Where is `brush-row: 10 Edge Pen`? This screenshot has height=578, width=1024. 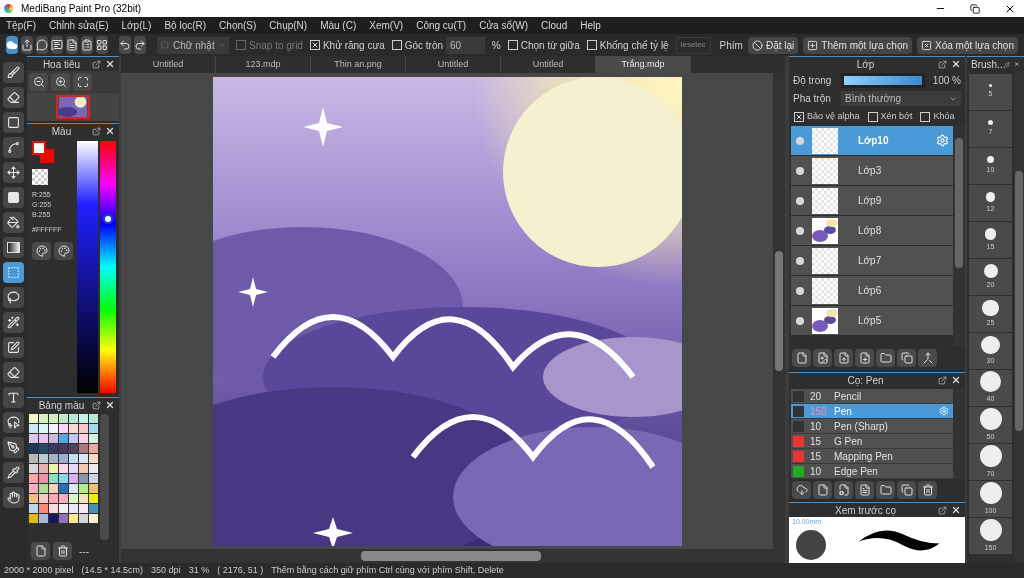
brush-row: 10 Edge Pen is located at coordinates (872, 471).